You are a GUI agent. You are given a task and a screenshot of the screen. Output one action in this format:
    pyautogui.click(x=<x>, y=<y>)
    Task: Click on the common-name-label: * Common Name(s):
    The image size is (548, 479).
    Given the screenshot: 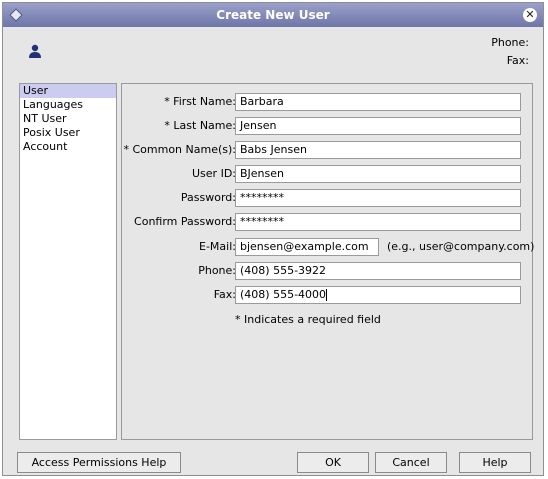 What is the action you would take?
    pyautogui.click(x=179, y=149)
    